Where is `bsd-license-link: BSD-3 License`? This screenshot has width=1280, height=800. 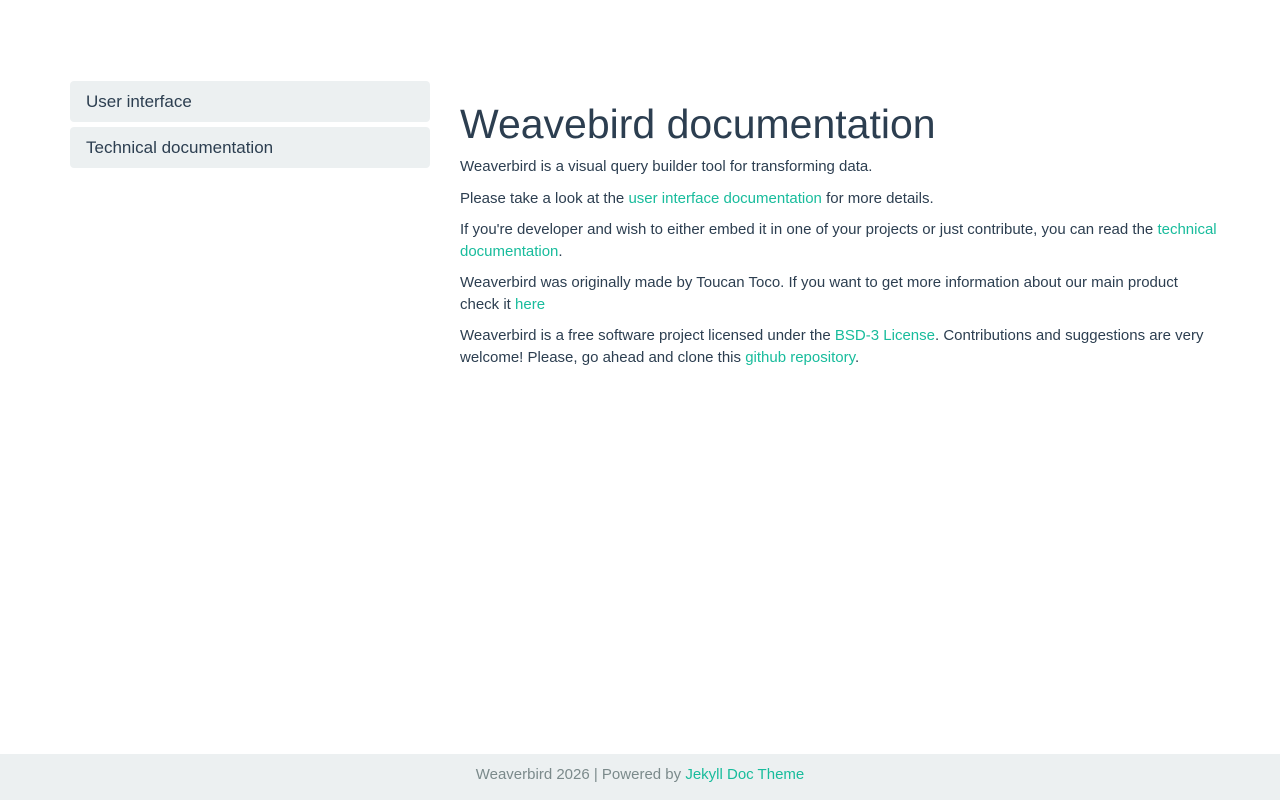 bsd-license-link: BSD-3 License is located at coordinates (885, 335).